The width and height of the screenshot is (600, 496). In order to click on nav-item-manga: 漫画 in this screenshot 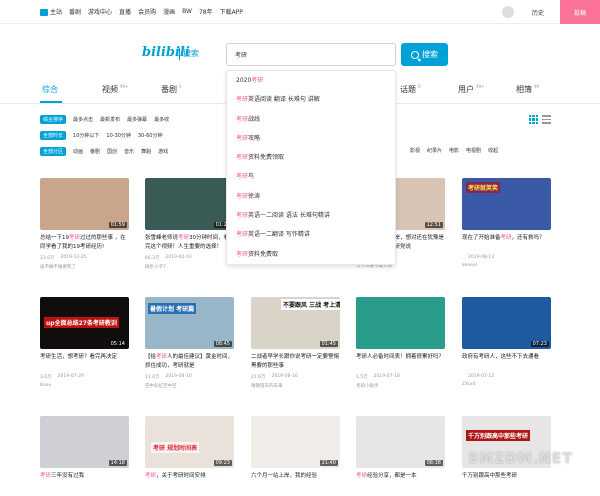, I will do `click(169, 11)`.